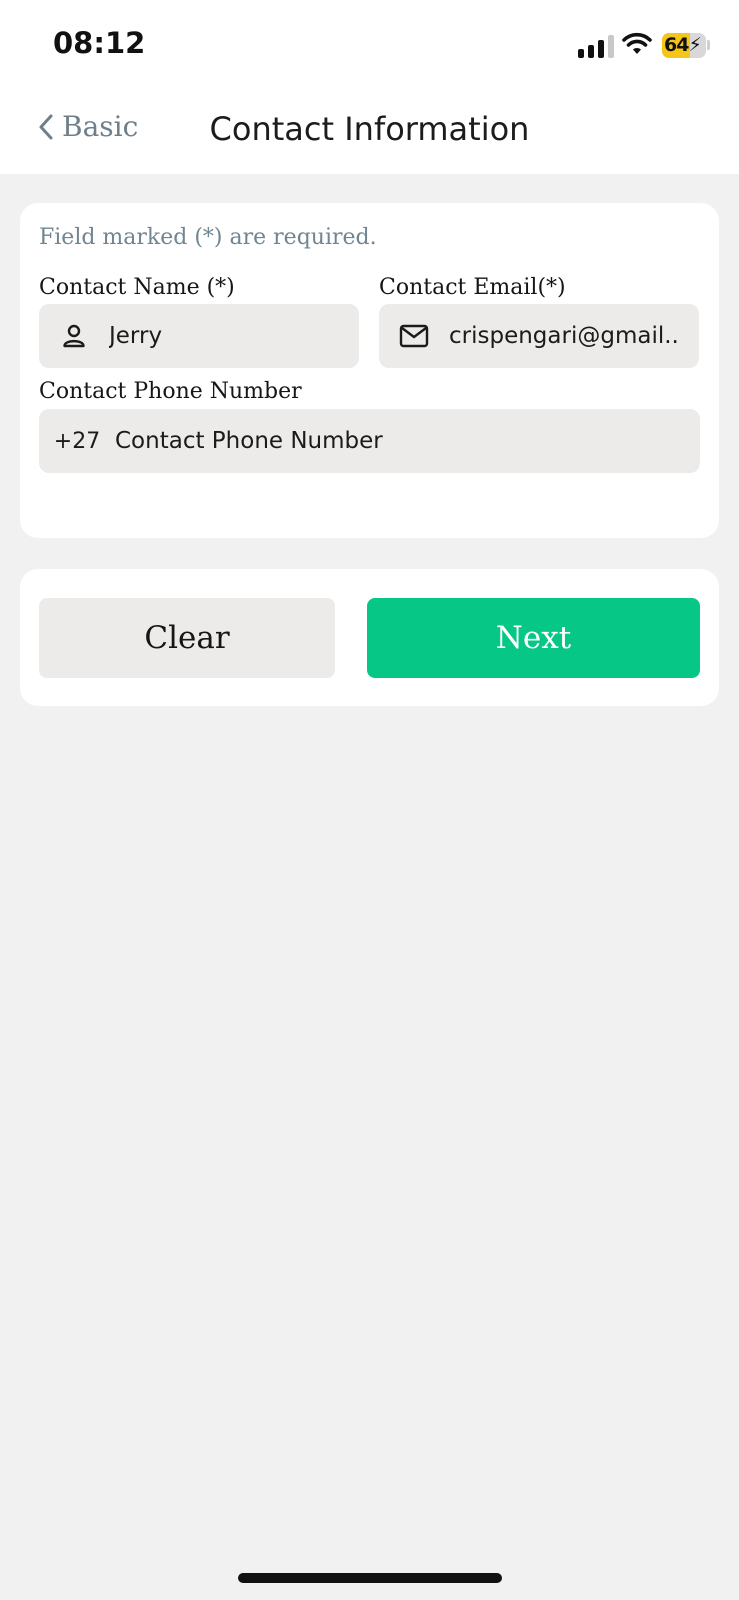 The image size is (739, 1600). Describe the element at coordinates (472, 287) in the screenshot. I see `contact-email-label: Contact Email(*)` at that location.